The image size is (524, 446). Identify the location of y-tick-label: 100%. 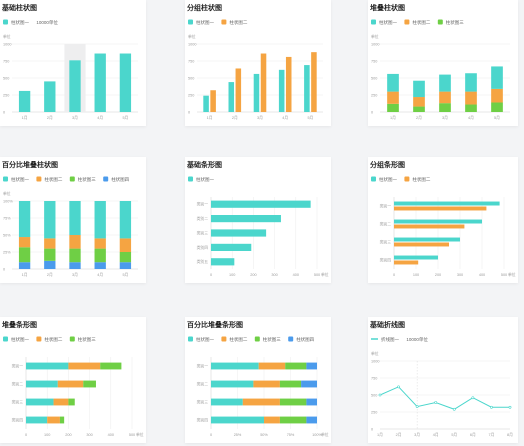
(8, 201).